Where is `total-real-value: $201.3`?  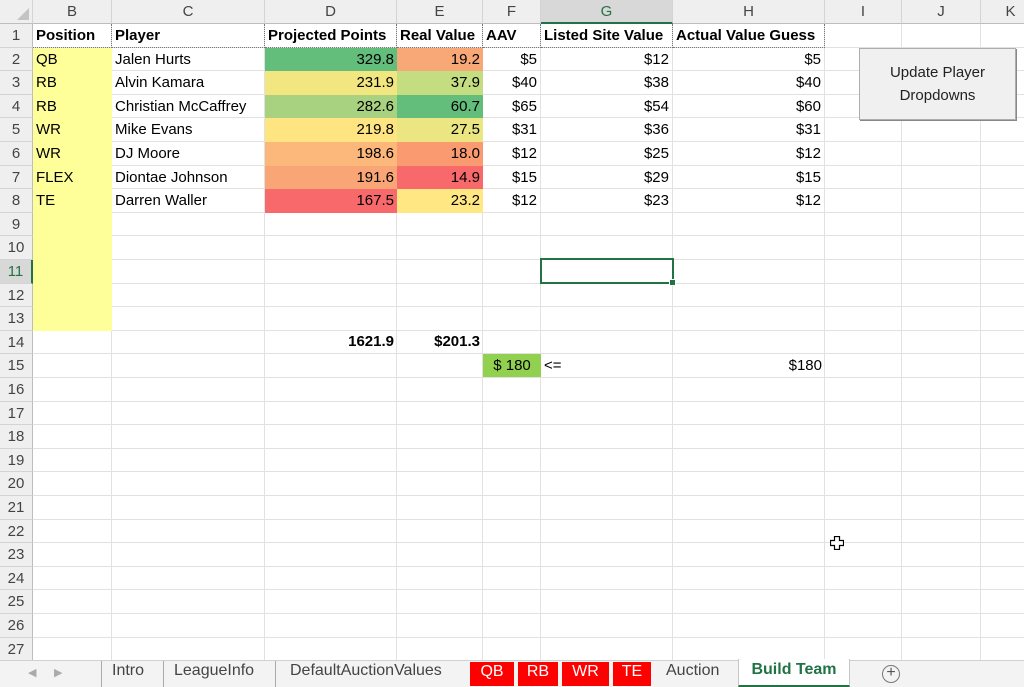
total-real-value: $201.3 is located at coordinates (440, 342).